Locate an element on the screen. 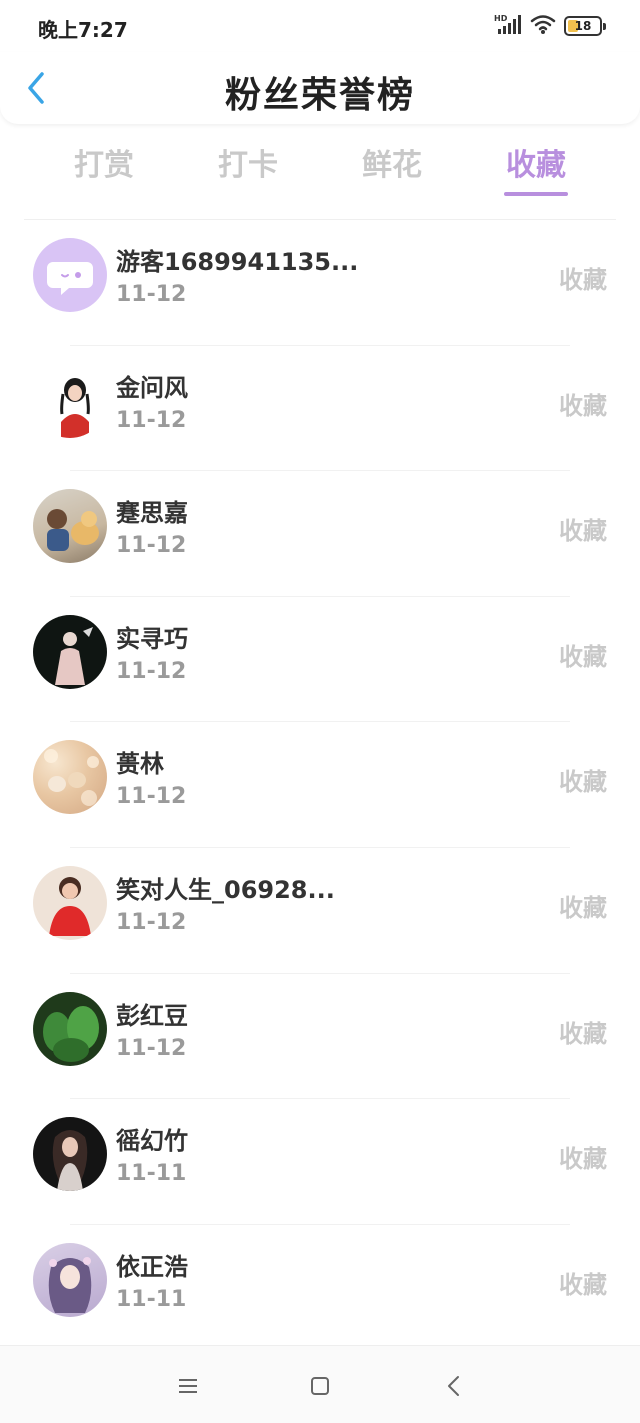 This screenshot has width=640, height=1423. user-name: 蹇思嘉 is located at coordinates (152, 513).